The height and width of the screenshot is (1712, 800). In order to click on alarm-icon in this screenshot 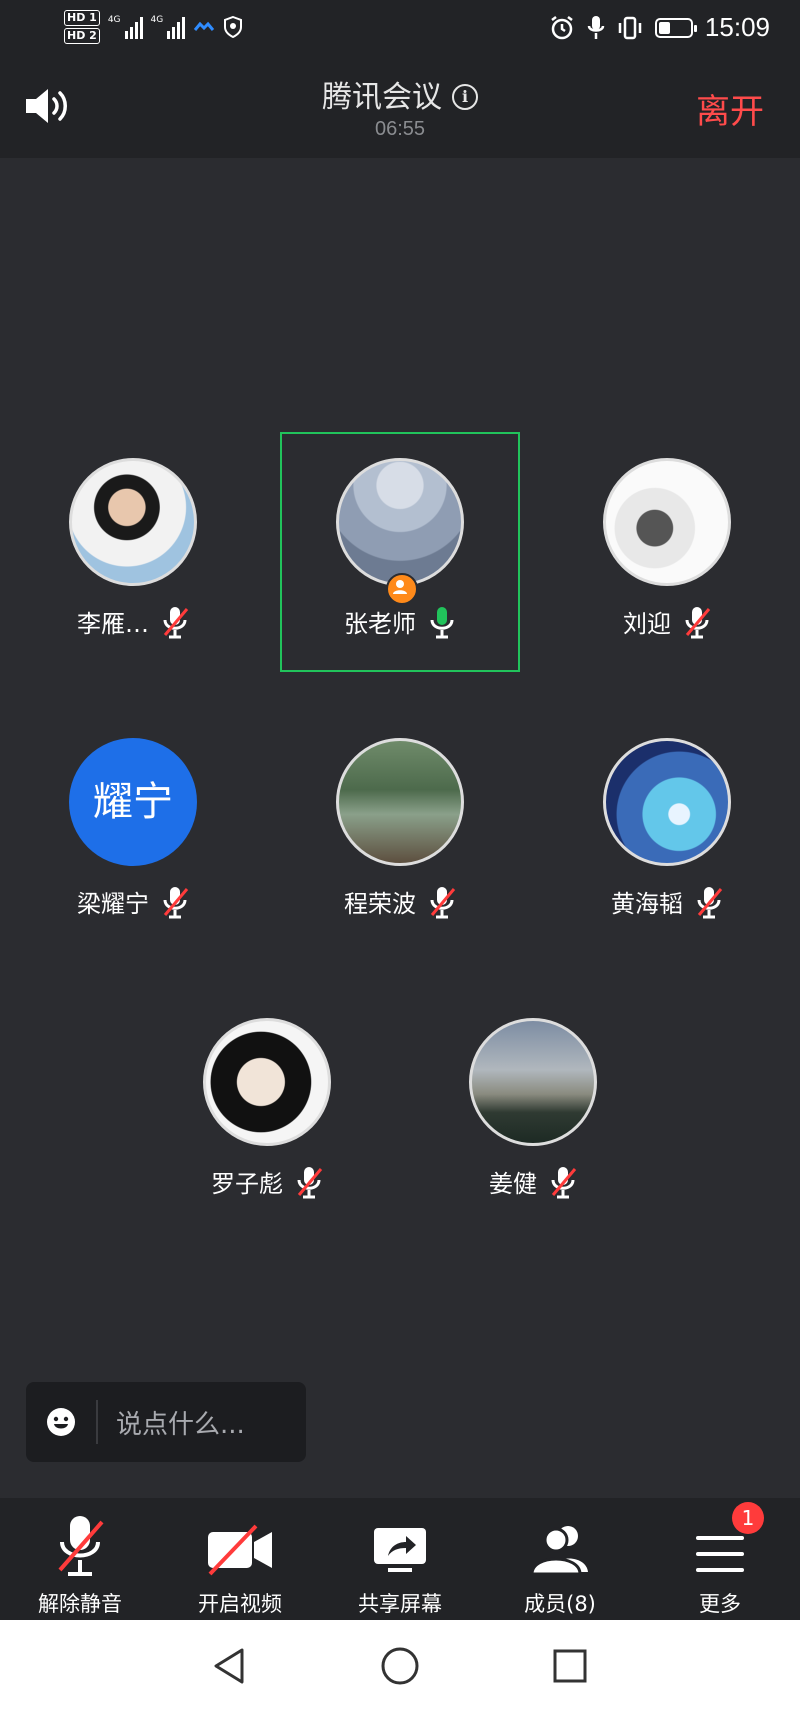, I will do `click(562, 27)`.